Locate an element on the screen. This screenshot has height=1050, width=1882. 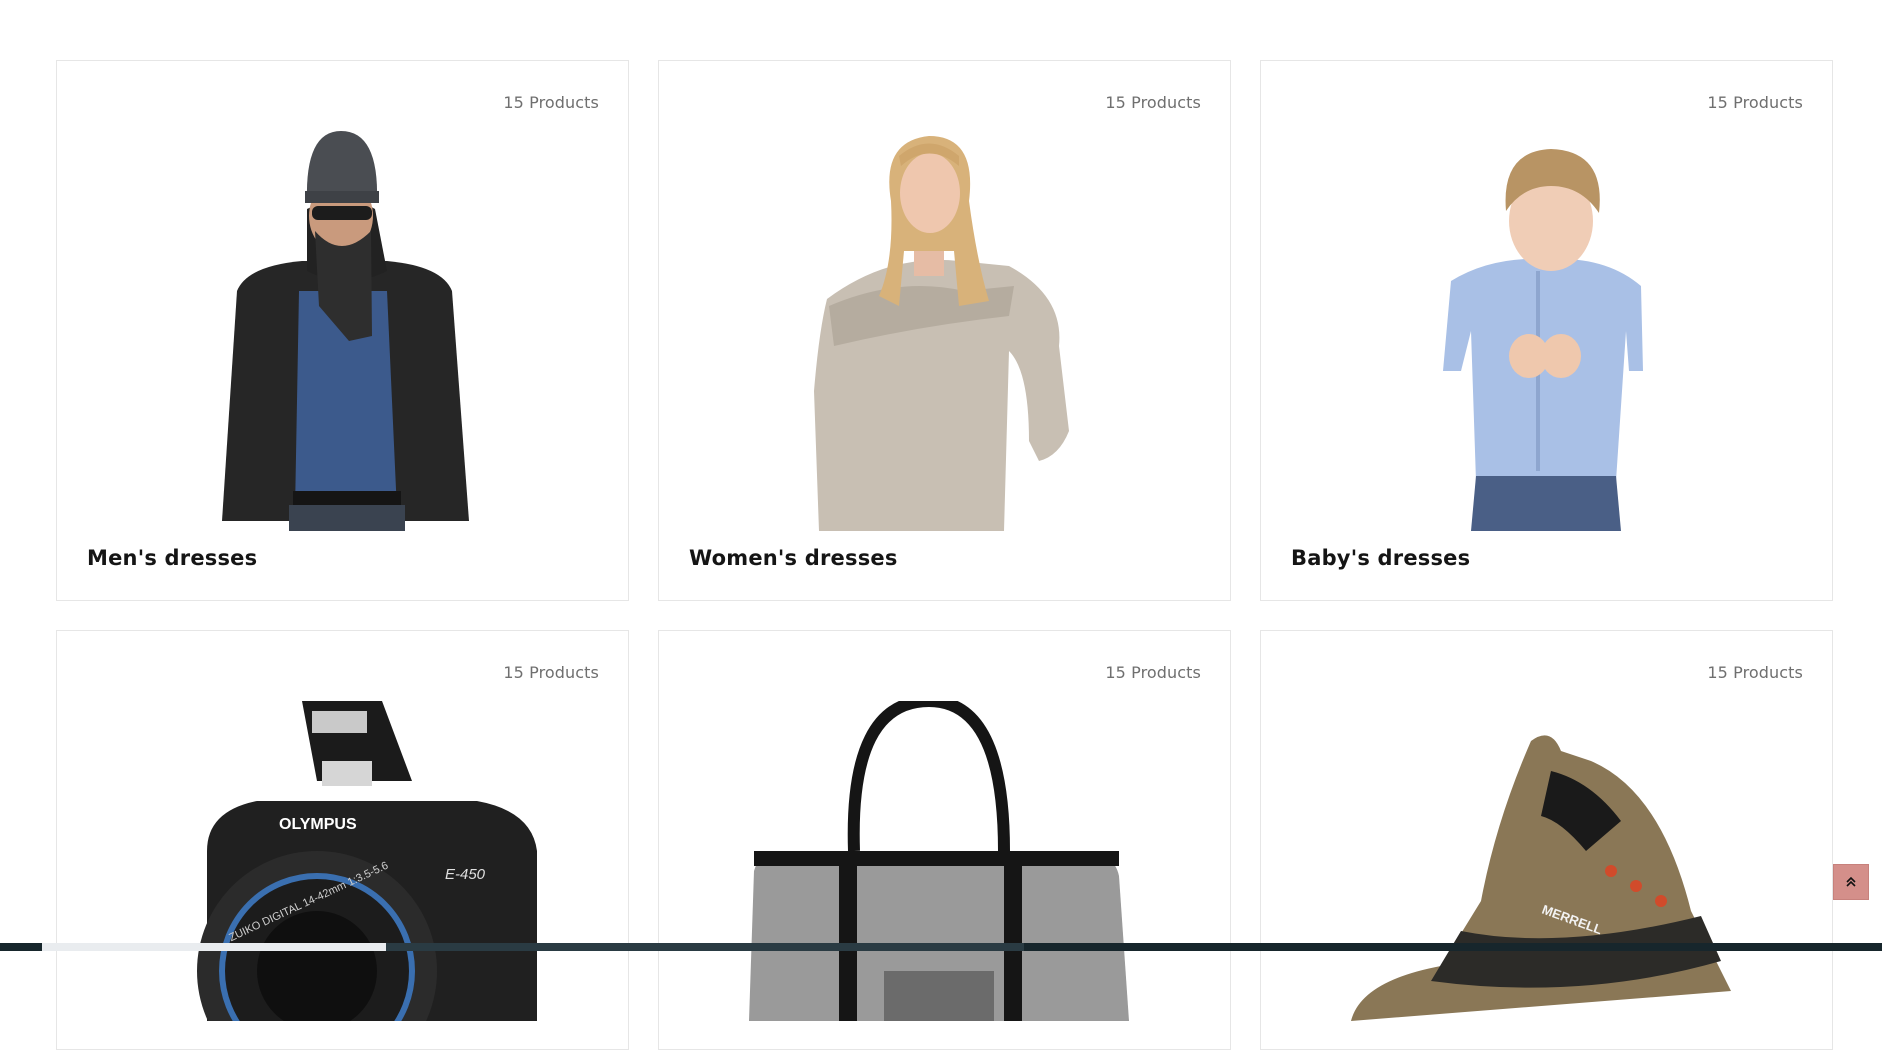
category-card-shoes: 15 Products MERRELL is located at coordinates (1546, 840).